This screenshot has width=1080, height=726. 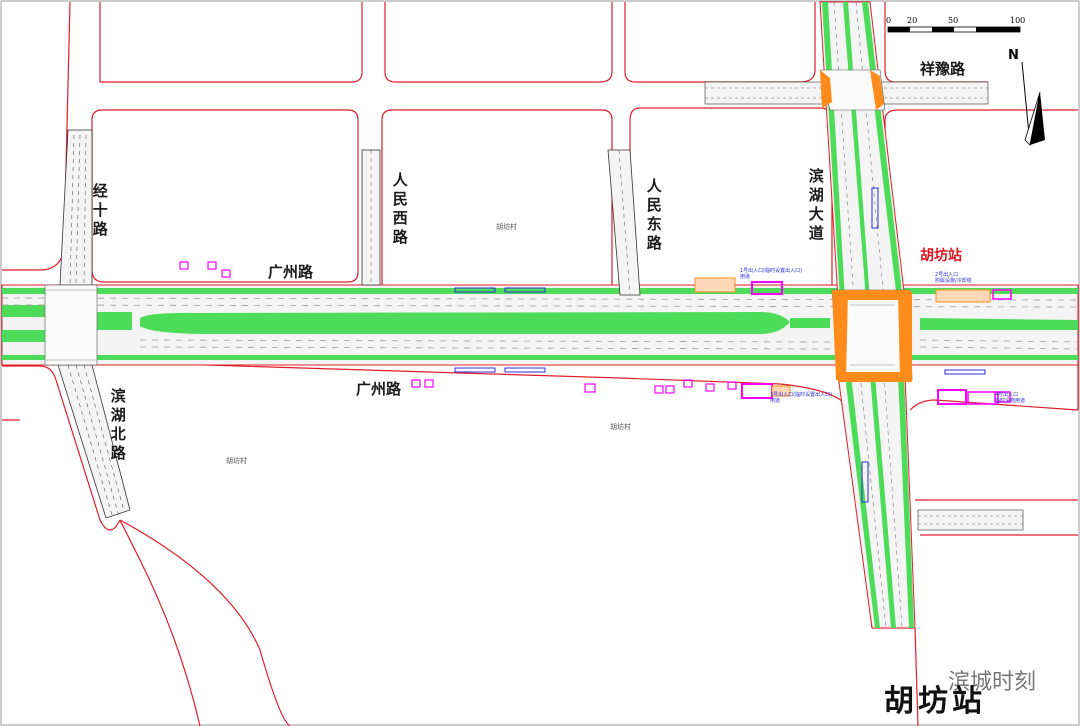 I want to click on scale-tick: 0, so click(x=889, y=20).